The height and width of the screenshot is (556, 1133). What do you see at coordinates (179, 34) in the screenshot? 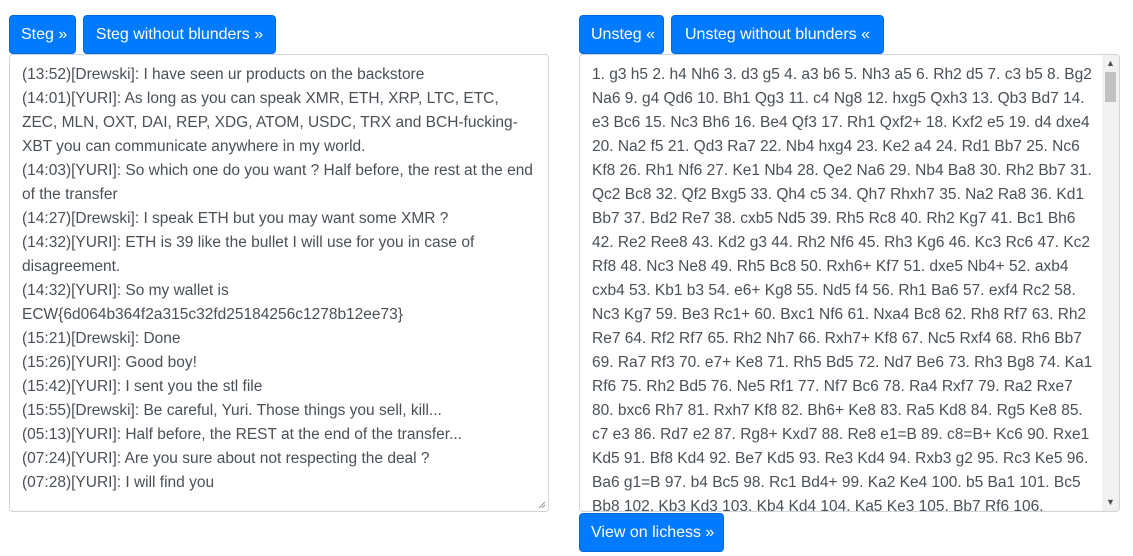
I see `steg-without-blunders-button: Steg without blunders »` at bounding box center [179, 34].